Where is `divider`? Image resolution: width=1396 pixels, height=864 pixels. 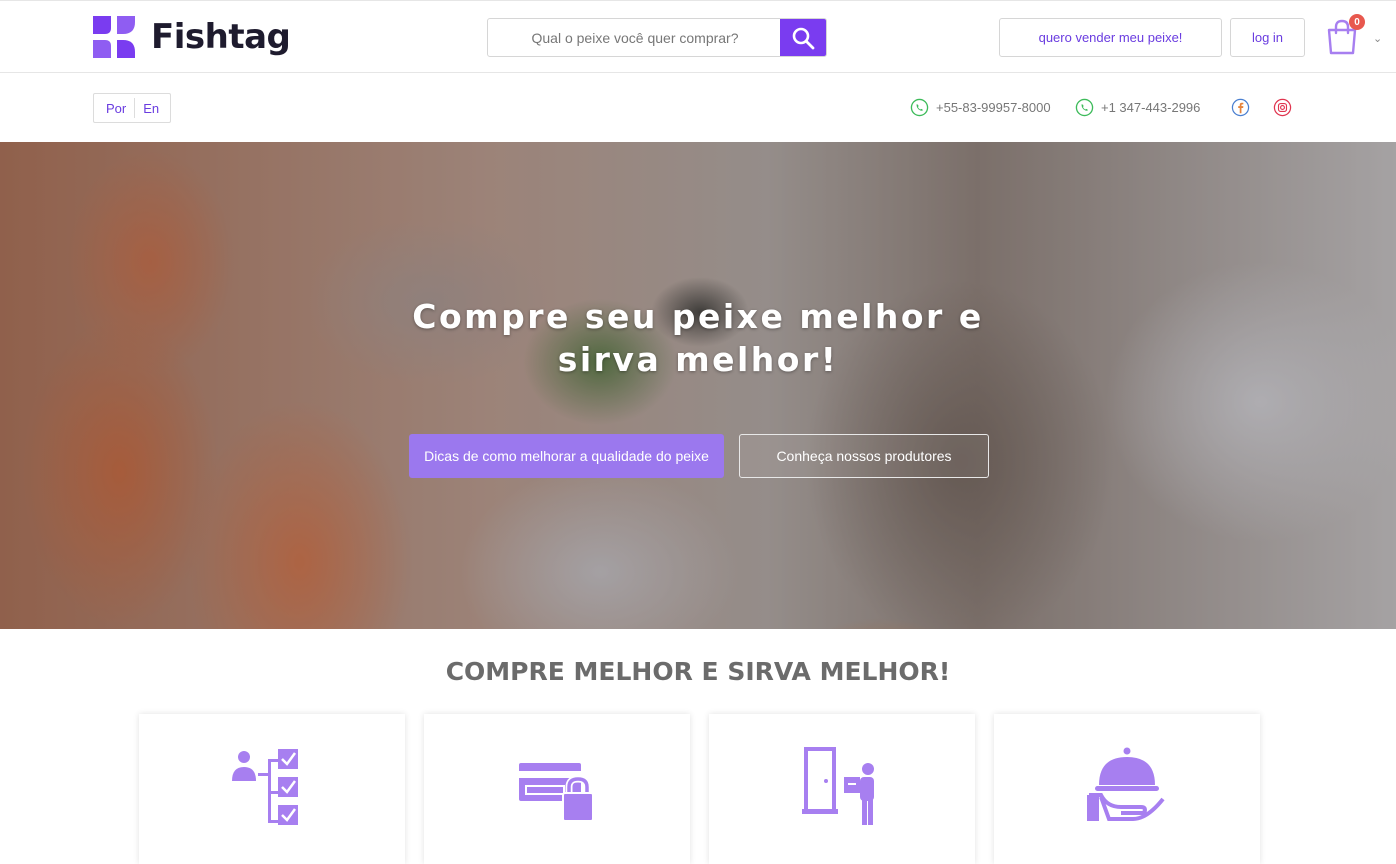 divider is located at coordinates (135, 108).